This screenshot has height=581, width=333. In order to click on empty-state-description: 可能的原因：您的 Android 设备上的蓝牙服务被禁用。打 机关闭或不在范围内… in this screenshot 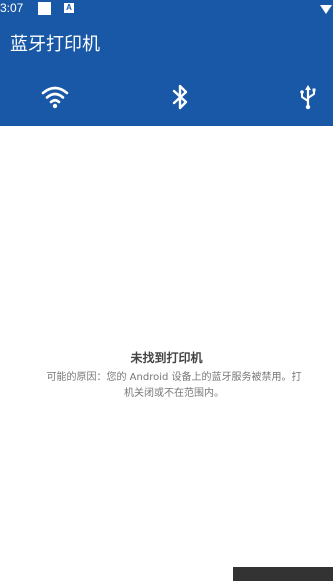, I will do `click(174, 386)`.